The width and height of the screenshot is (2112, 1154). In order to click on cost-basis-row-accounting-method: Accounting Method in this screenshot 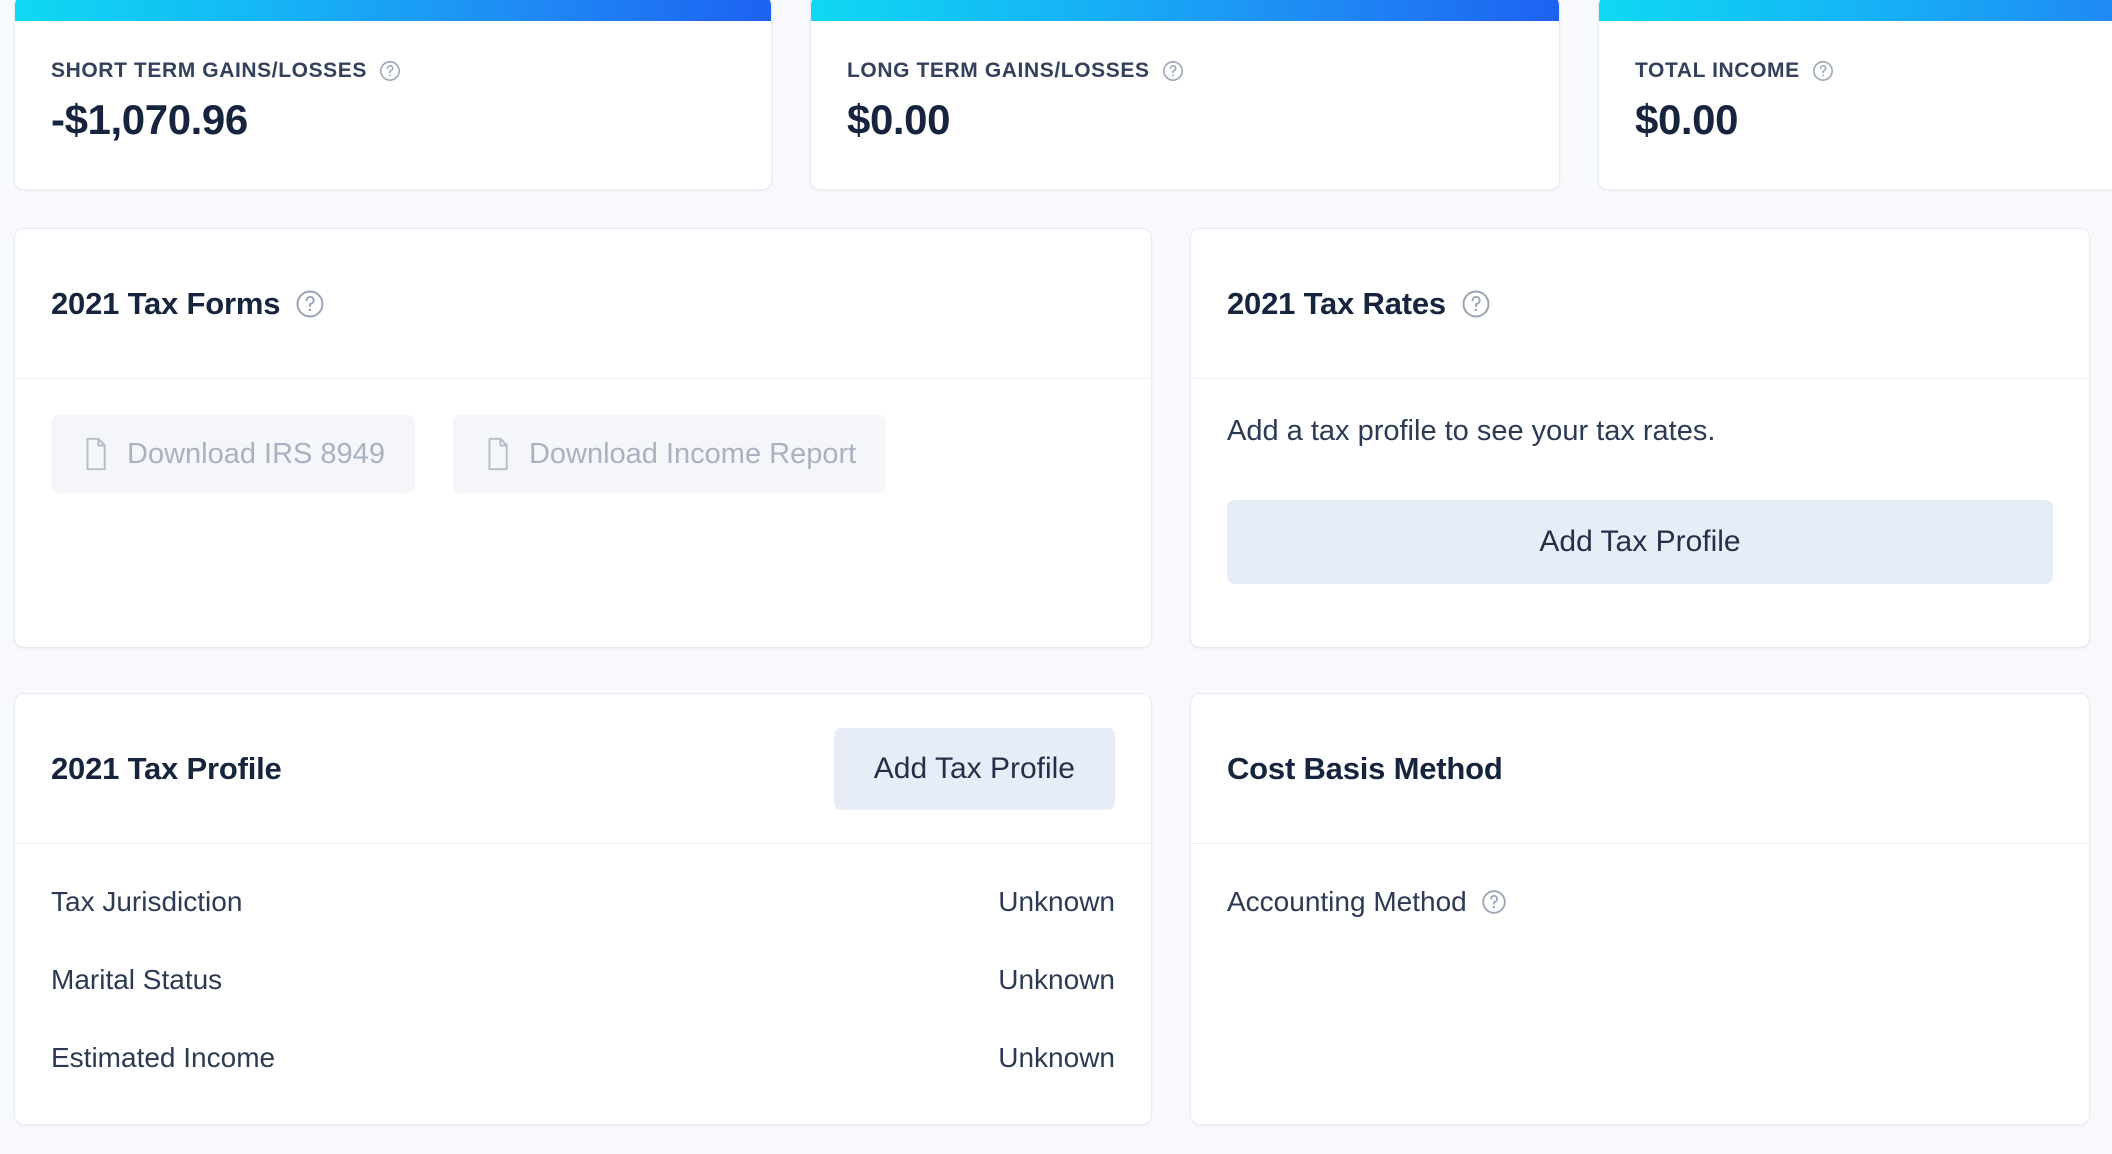, I will do `click(1640, 902)`.